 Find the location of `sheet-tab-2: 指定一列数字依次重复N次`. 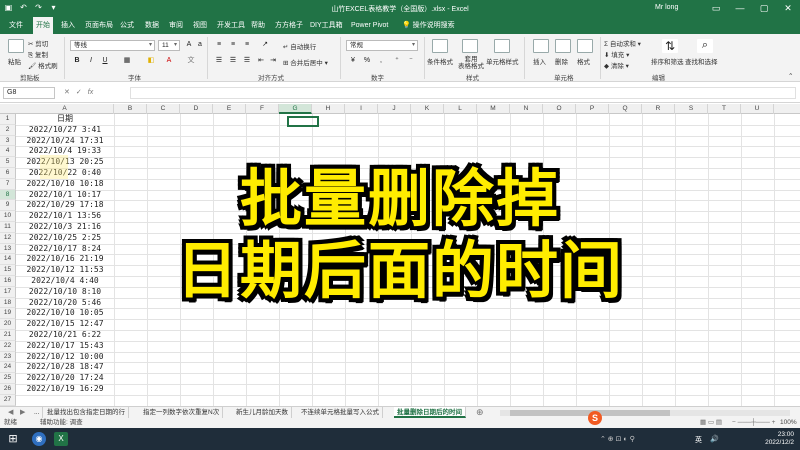

sheet-tab-2: 指定一列数字依次重复N次 is located at coordinates (182, 412).